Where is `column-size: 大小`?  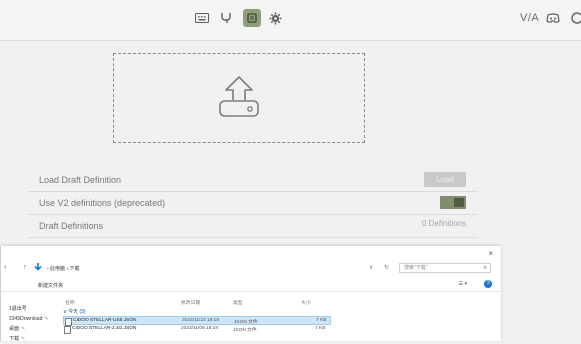
column-size: 大小 is located at coordinates (306, 302).